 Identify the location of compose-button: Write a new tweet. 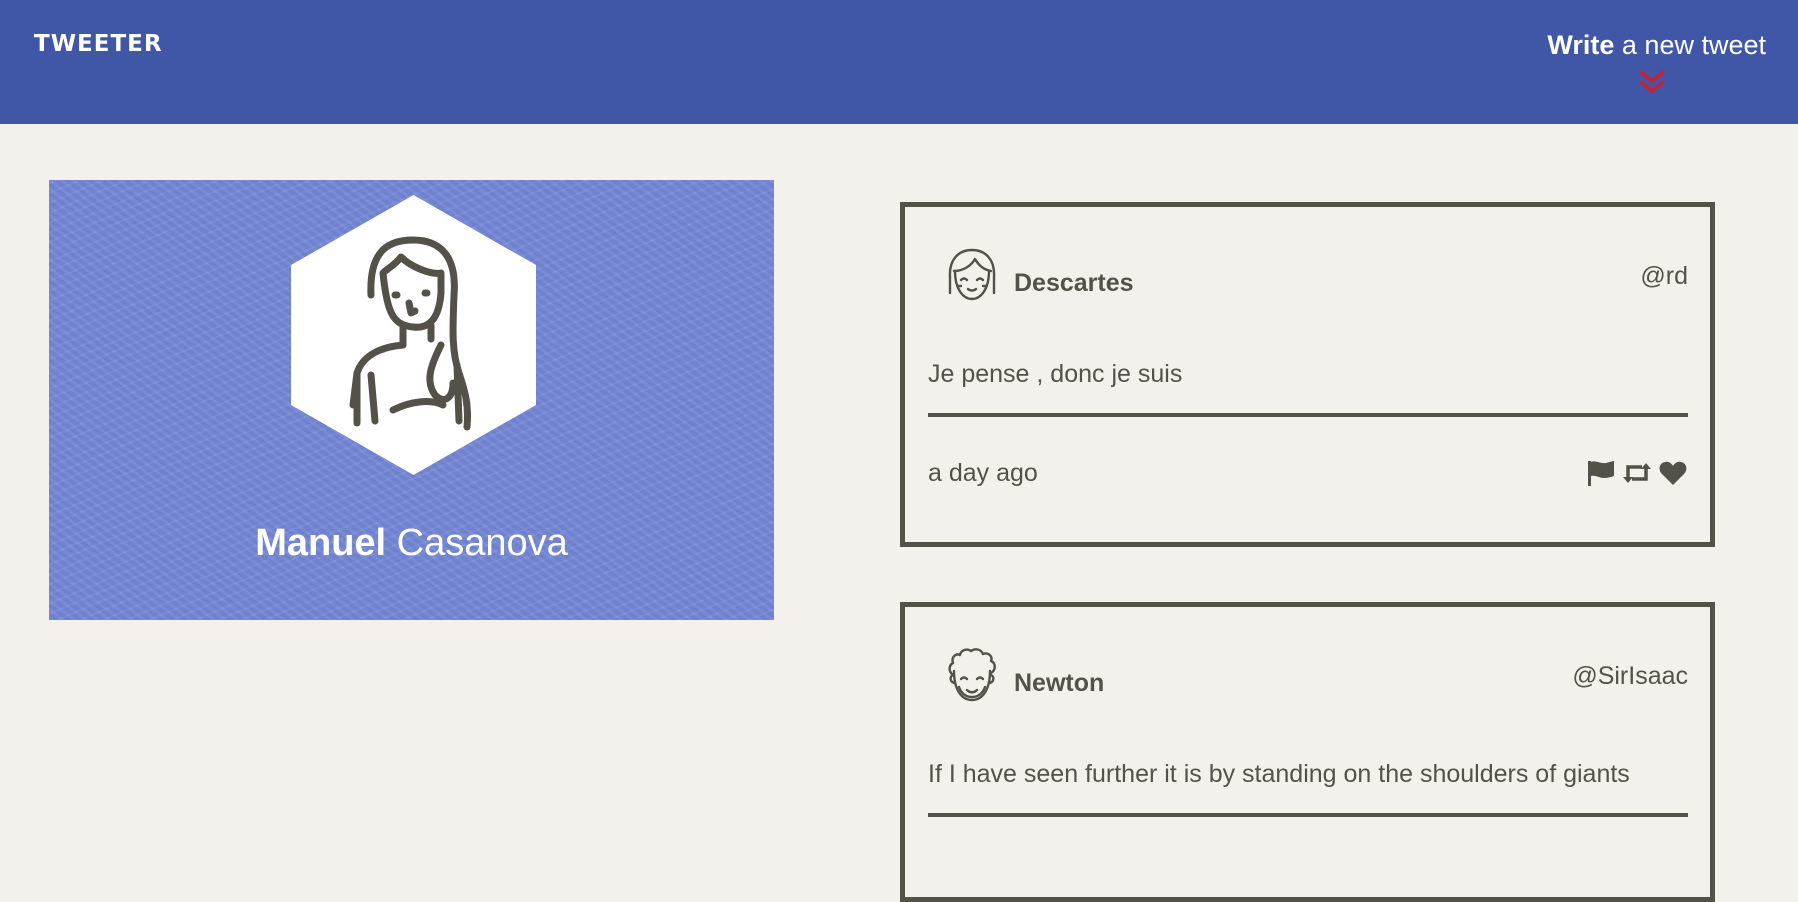
(1656, 62).